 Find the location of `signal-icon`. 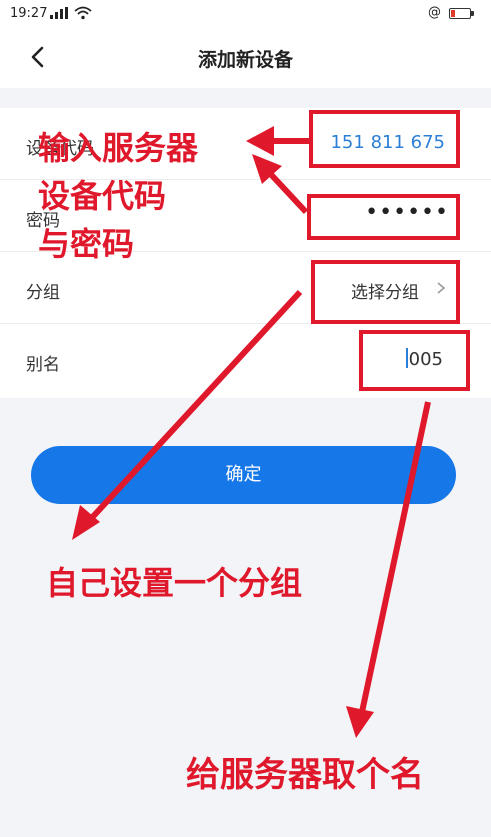

signal-icon is located at coordinates (60, 14).